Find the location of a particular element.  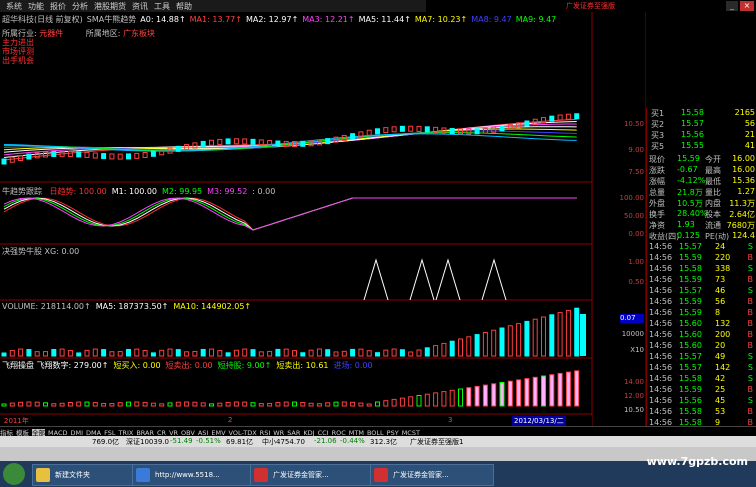

ind4-y-tick: 12.00 is located at coordinates (633, 396).